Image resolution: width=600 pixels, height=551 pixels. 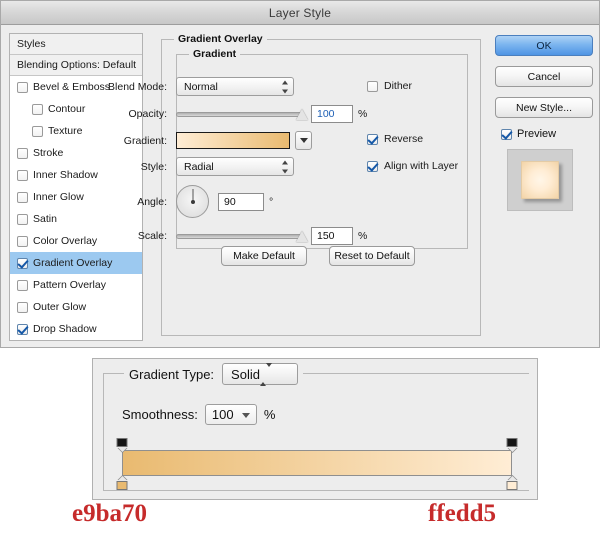 I want to click on sidebar-item-label: Color Overlay, so click(x=65, y=241).